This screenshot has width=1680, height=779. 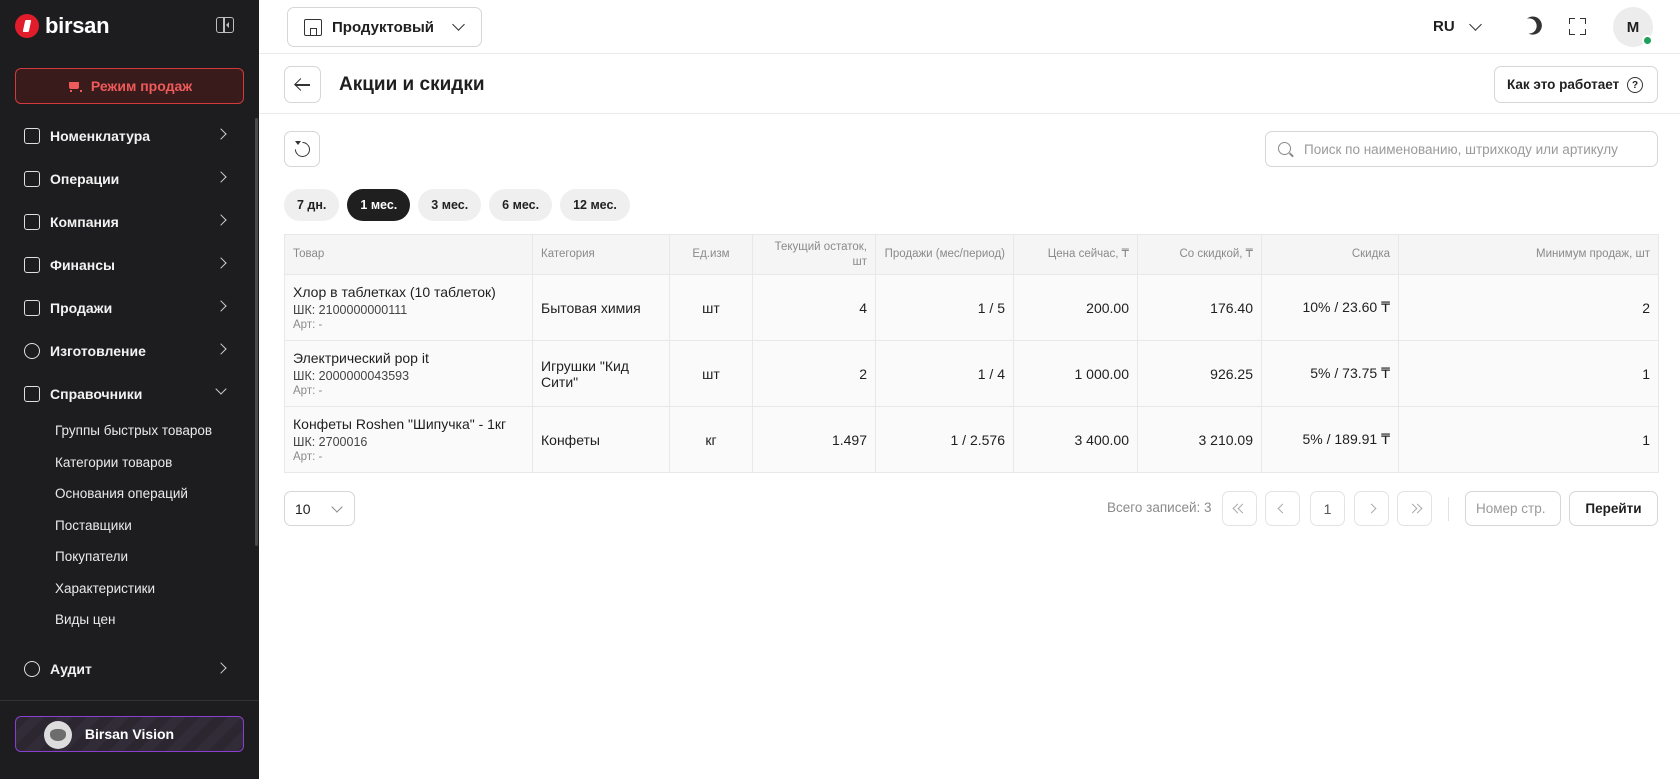 What do you see at coordinates (302, 149) in the screenshot?
I see `refresh-button` at bounding box center [302, 149].